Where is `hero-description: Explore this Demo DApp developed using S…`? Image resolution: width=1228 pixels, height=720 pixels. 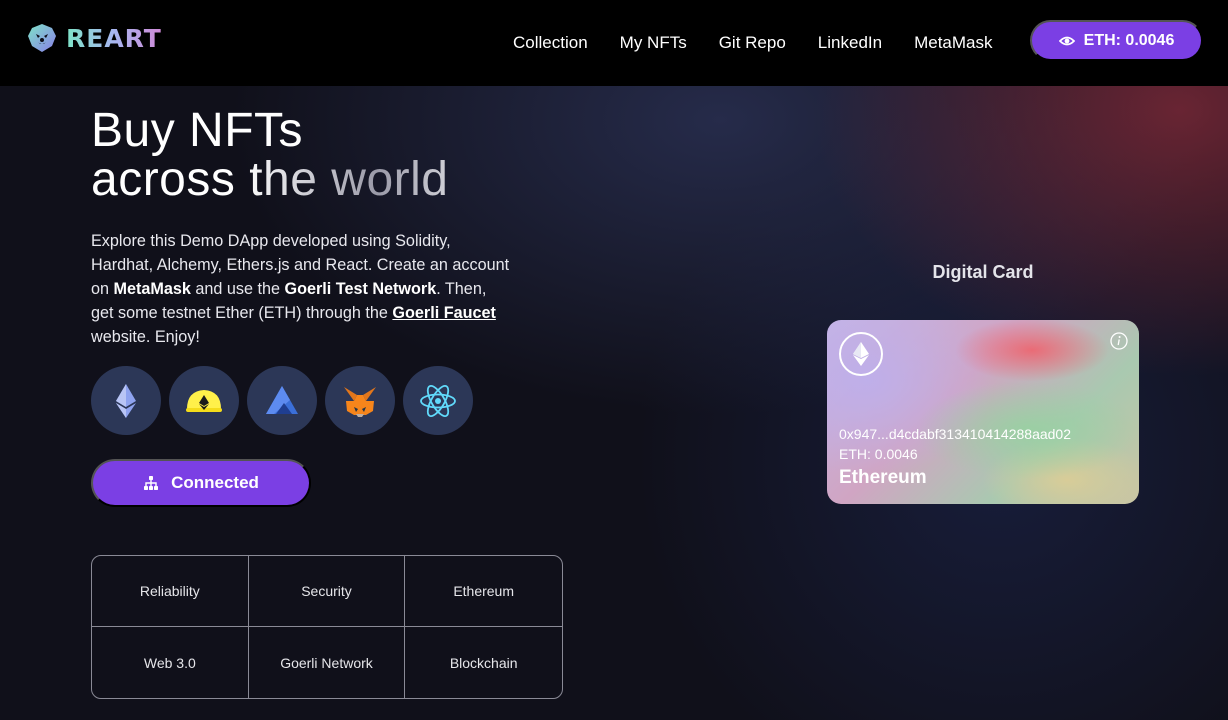
hero-description: Explore this Demo DApp developed using S… is located at coordinates (301, 289).